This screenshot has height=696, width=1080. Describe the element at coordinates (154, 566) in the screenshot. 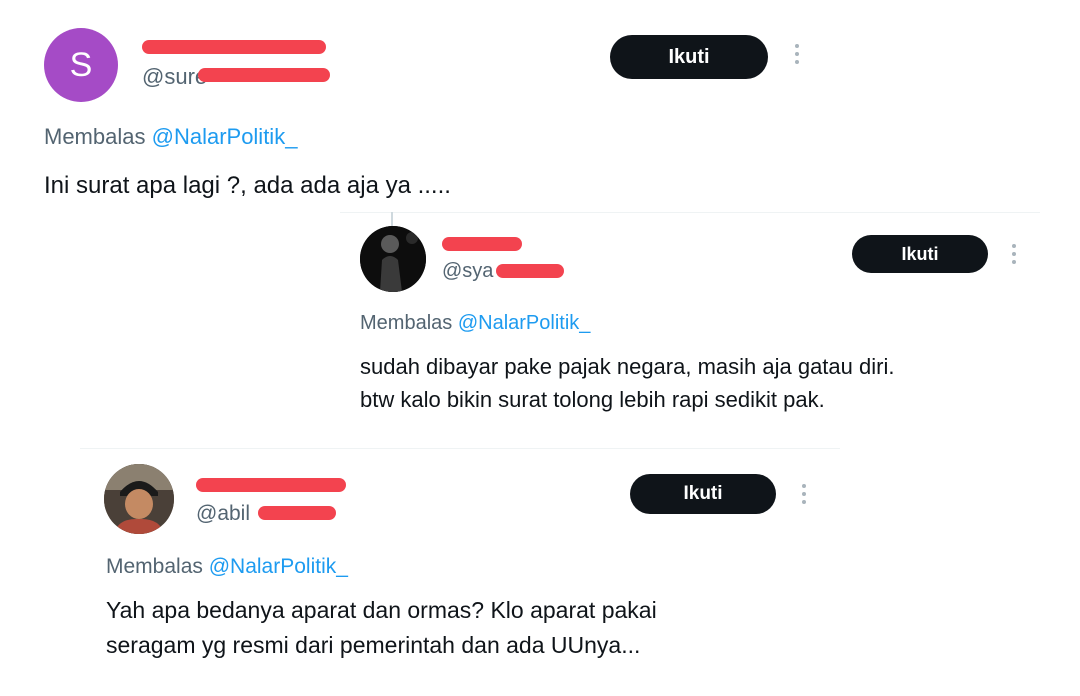

I see `replying-to-label: Membalas` at that location.